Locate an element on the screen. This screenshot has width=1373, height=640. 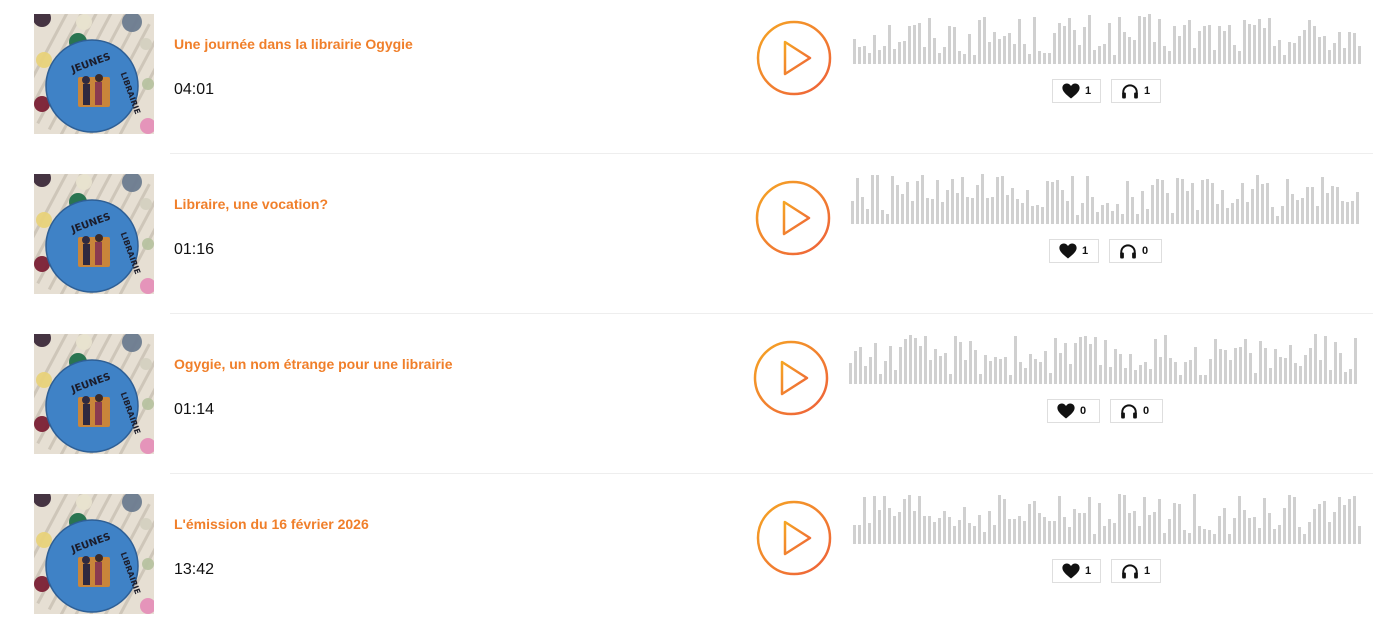
like-count: 1 is located at coordinates (1085, 251).